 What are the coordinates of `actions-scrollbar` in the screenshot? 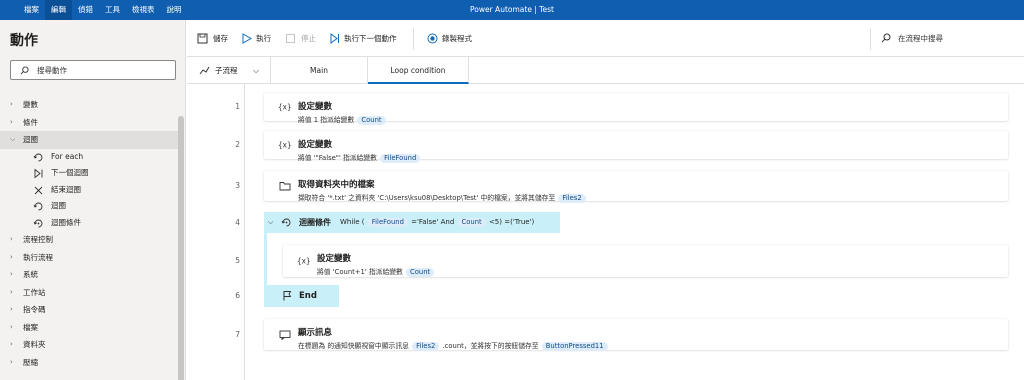 It's located at (181, 248).